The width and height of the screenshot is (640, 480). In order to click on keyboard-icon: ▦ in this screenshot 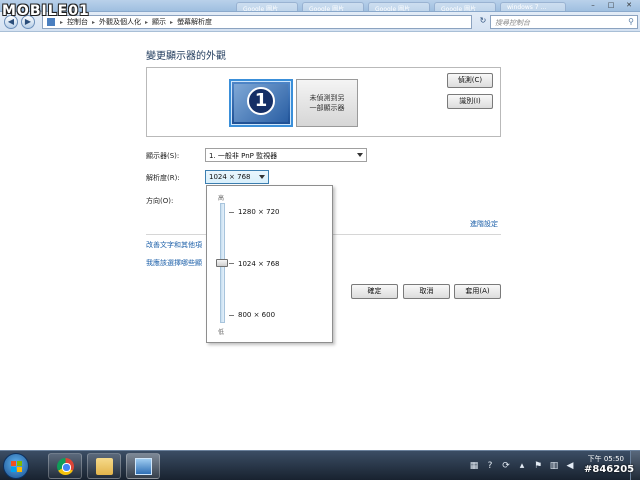, I will do `click(474, 466)`.